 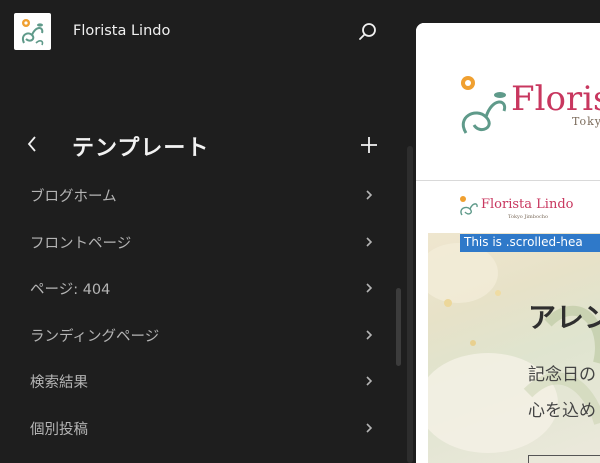 What do you see at coordinates (59, 383) in the screenshot?
I see `template-item-label: 検索結果` at bounding box center [59, 383].